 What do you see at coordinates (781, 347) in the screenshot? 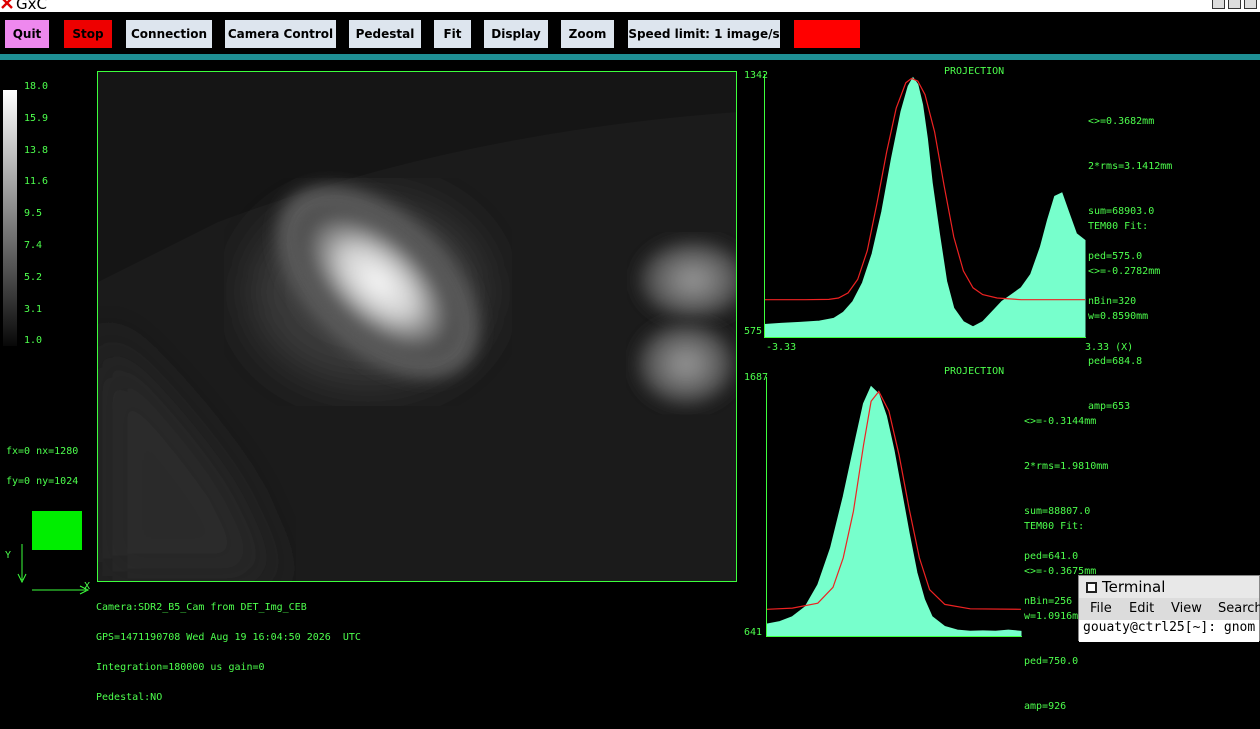
I see `projection-x-xmin: -3.33` at bounding box center [781, 347].